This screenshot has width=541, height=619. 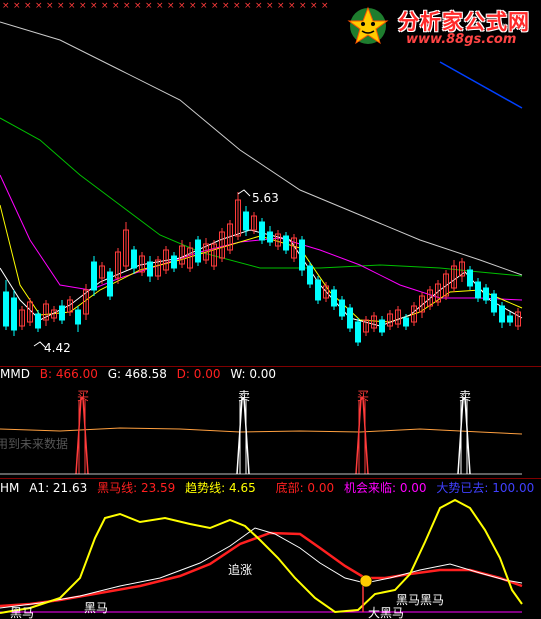 What do you see at coordinates (366, 581) in the screenshot?
I see `smiley-icon` at bounding box center [366, 581].